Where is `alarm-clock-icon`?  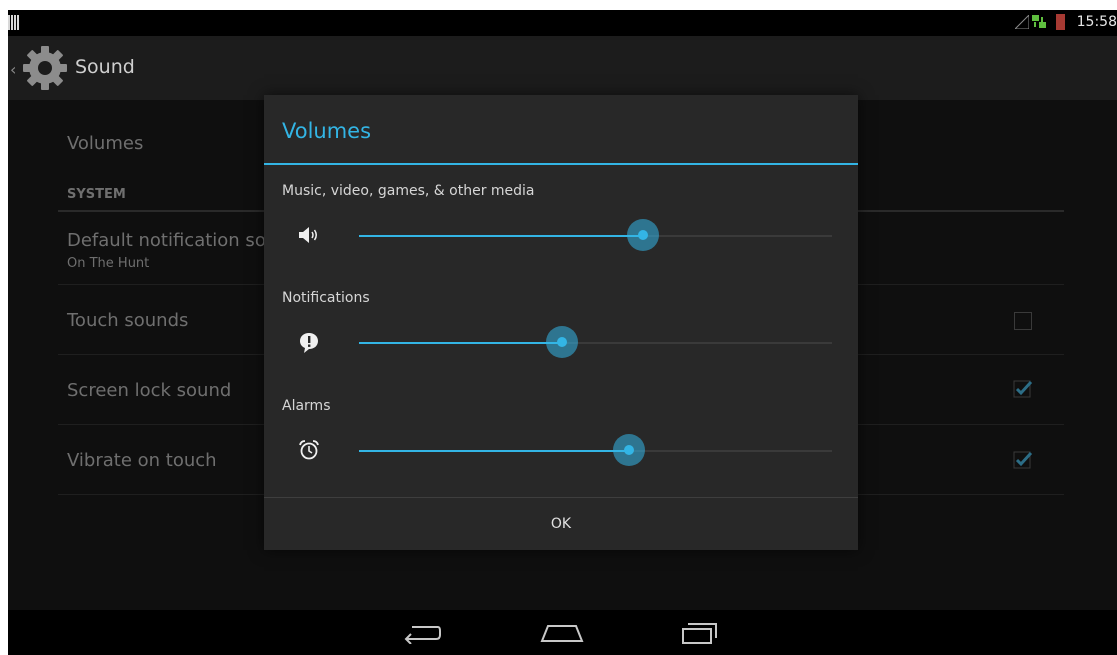 alarm-clock-icon is located at coordinates (309, 450).